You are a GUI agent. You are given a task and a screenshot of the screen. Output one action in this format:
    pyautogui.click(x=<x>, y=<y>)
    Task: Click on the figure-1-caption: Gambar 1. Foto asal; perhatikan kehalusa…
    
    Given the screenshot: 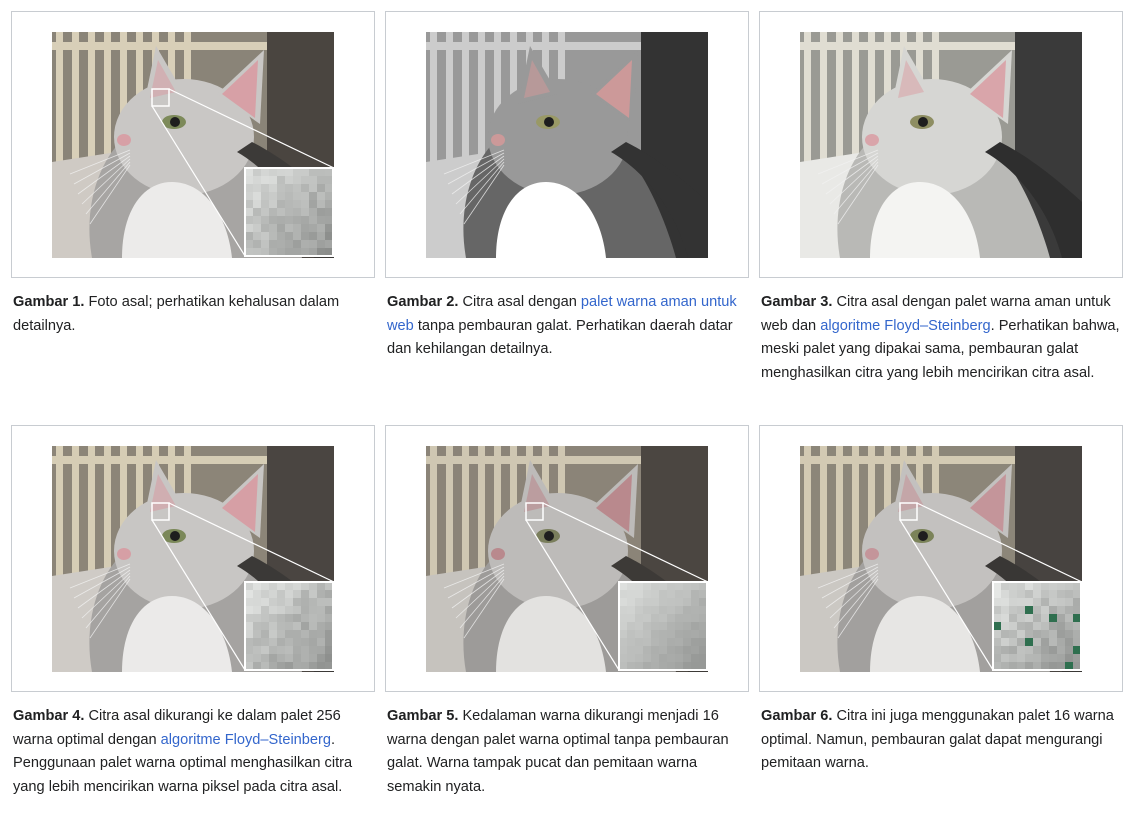 What is the action you would take?
    pyautogui.click(x=193, y=314)
    